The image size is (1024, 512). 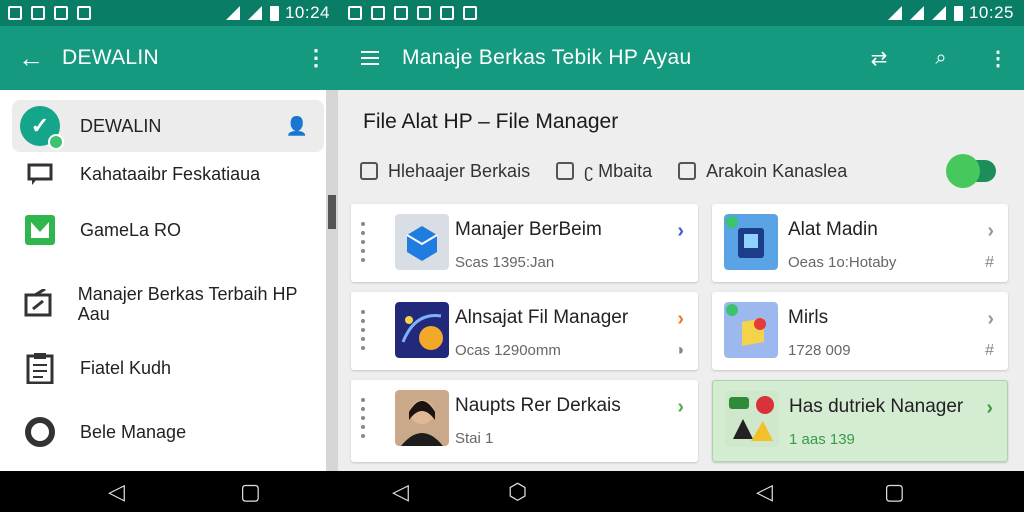 What do you see at coordinates (528, 229) in the screenshot?
I see `file-name: Manajer BerBeim` at bounding box center [528, 229].